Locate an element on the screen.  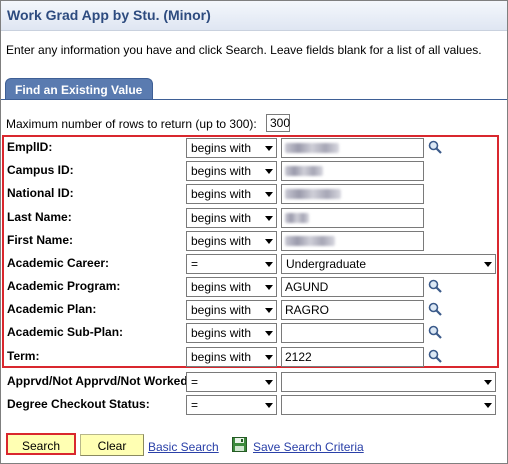
criteria-row: Term: begins with 2122 is located at coordinates (254, 356).